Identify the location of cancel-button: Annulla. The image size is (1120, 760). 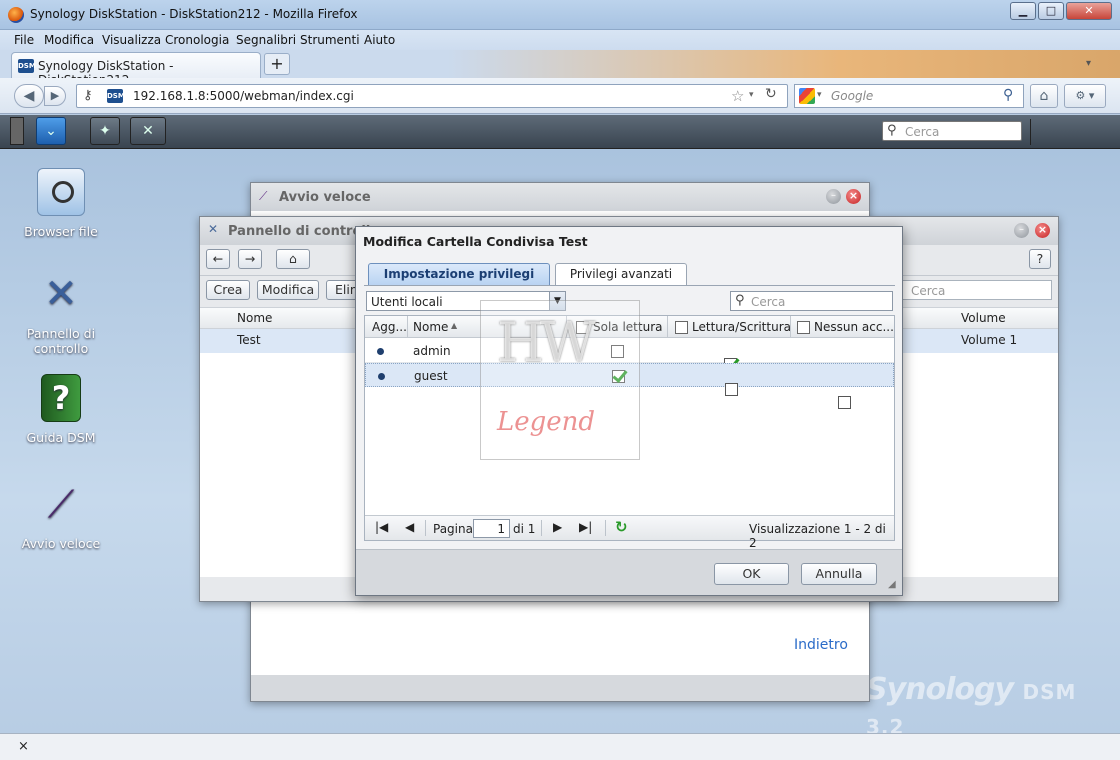
(839, 574).